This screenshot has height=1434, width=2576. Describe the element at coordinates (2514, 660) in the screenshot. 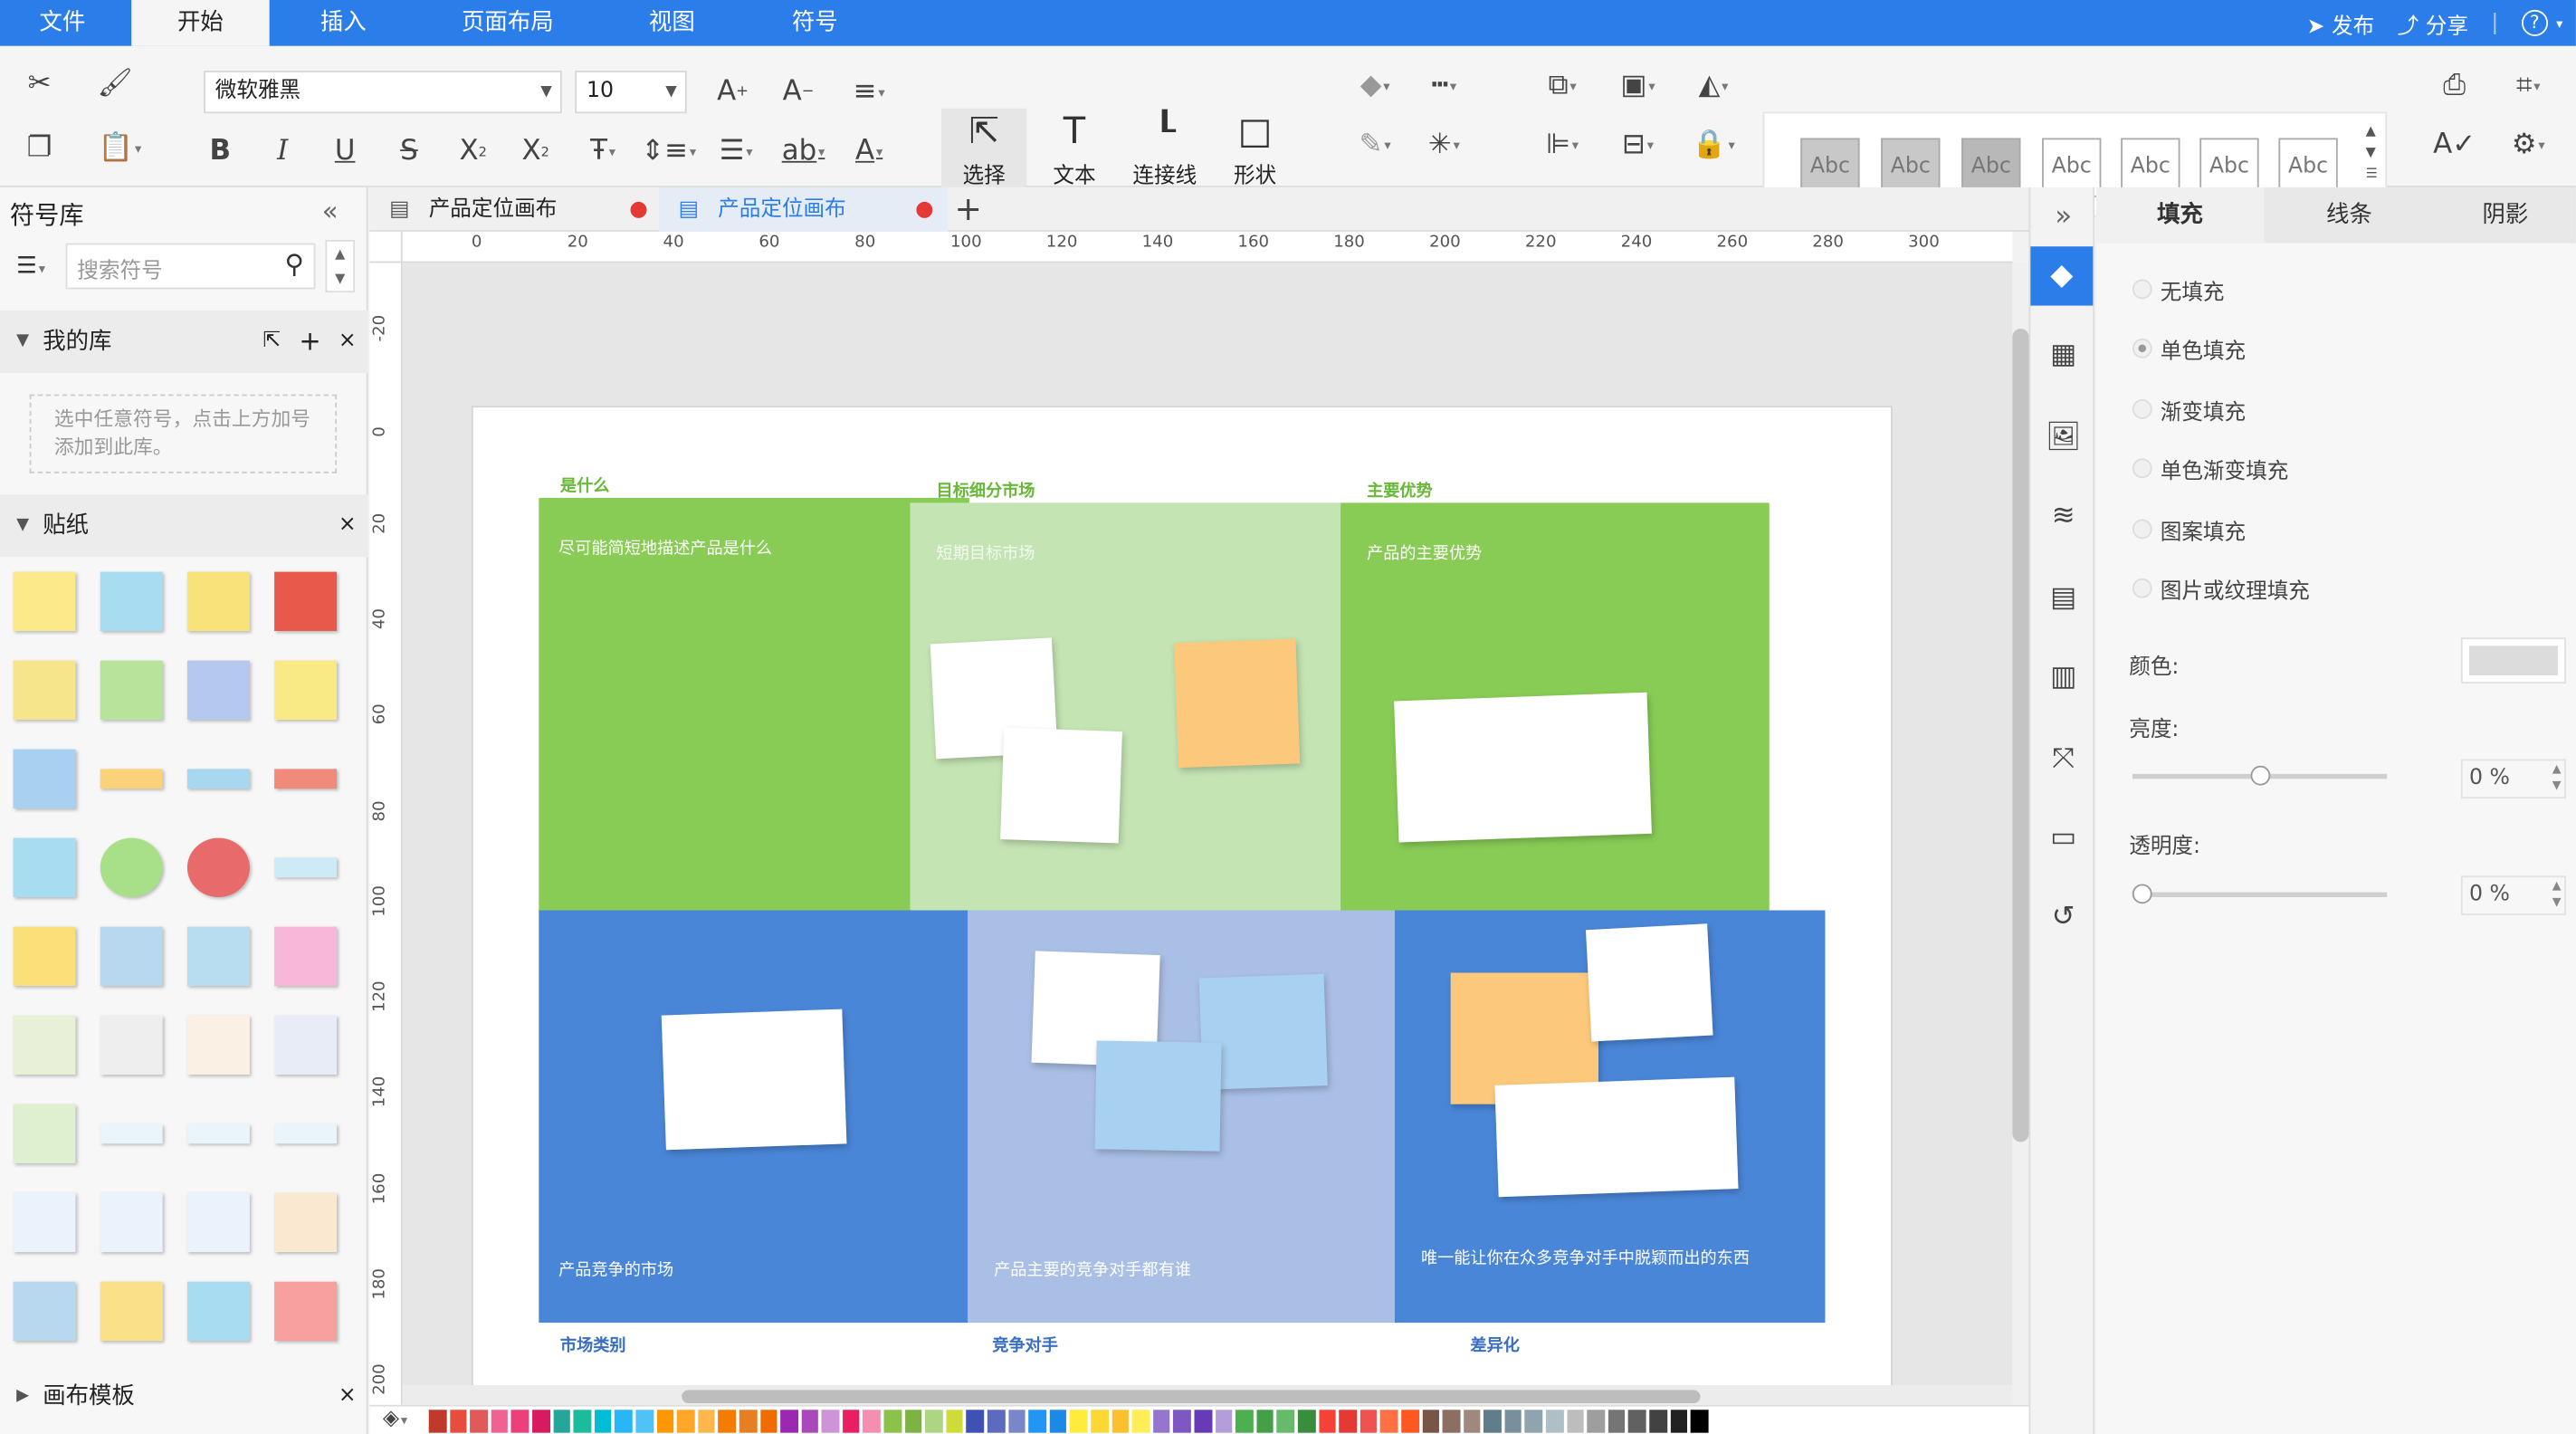

I see `color-picker` at that location.